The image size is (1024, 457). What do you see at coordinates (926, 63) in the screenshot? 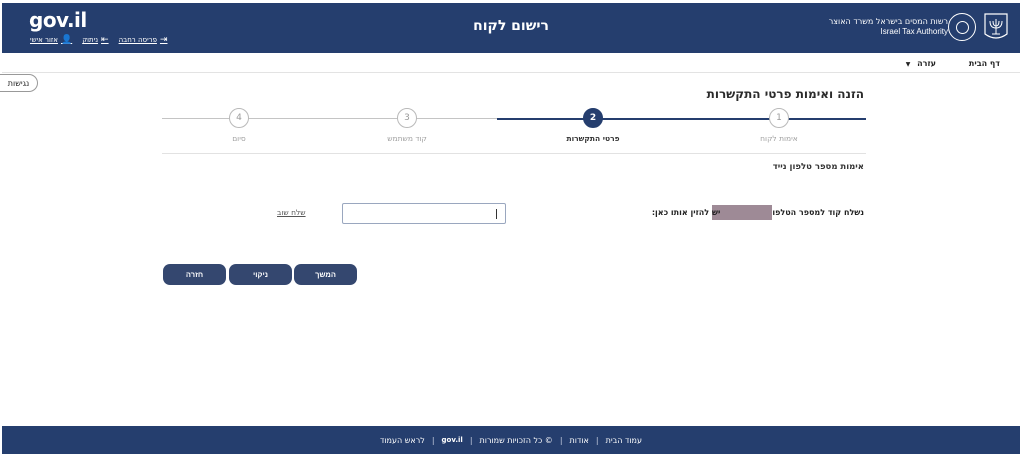
I see `nav-help-label: עזרה` at bounding box center [926, 63].